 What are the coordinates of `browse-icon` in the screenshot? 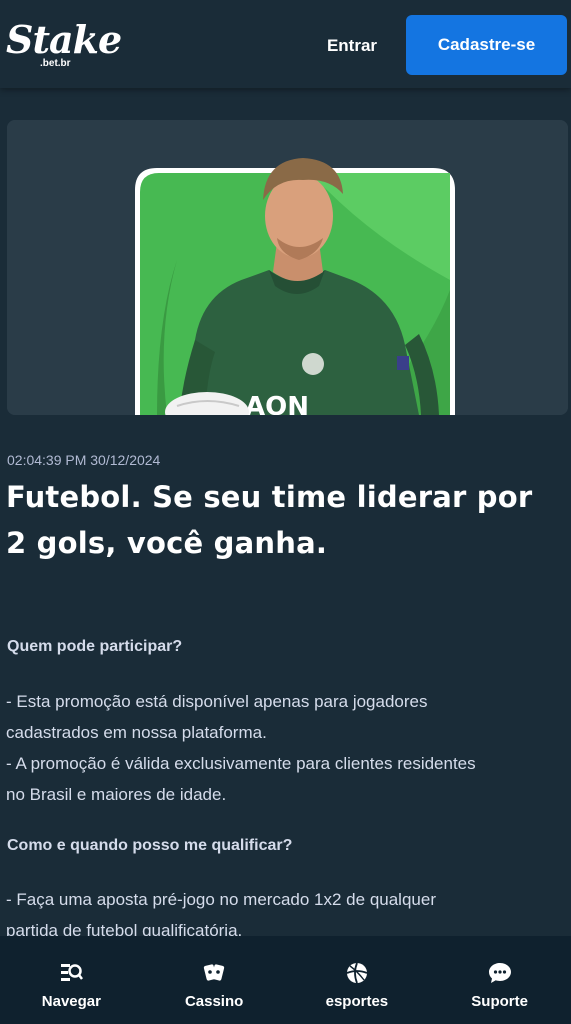 It's located at (72, 972).